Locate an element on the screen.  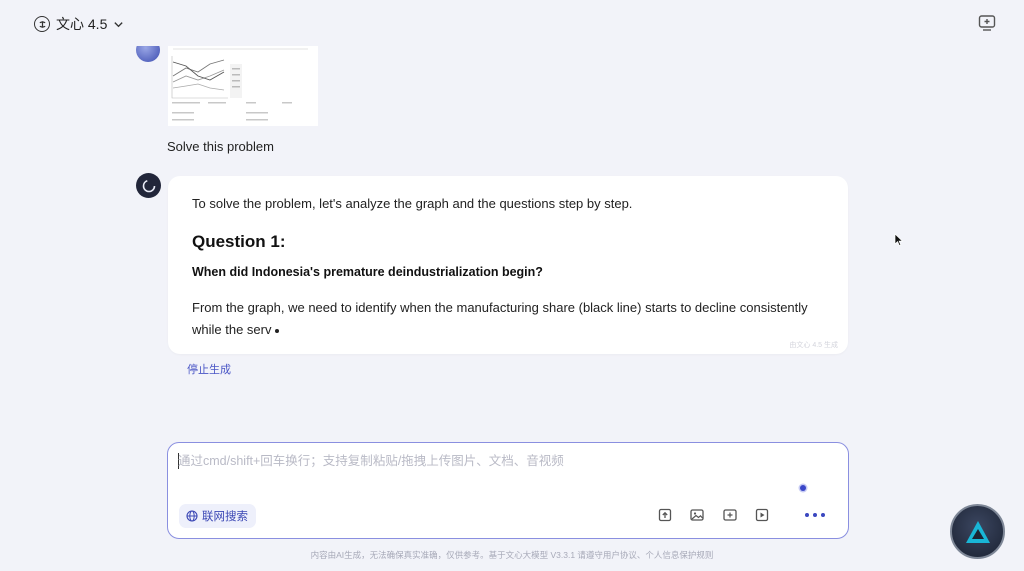
answer-heading: Question 1: is located at coordinates (239, 241).